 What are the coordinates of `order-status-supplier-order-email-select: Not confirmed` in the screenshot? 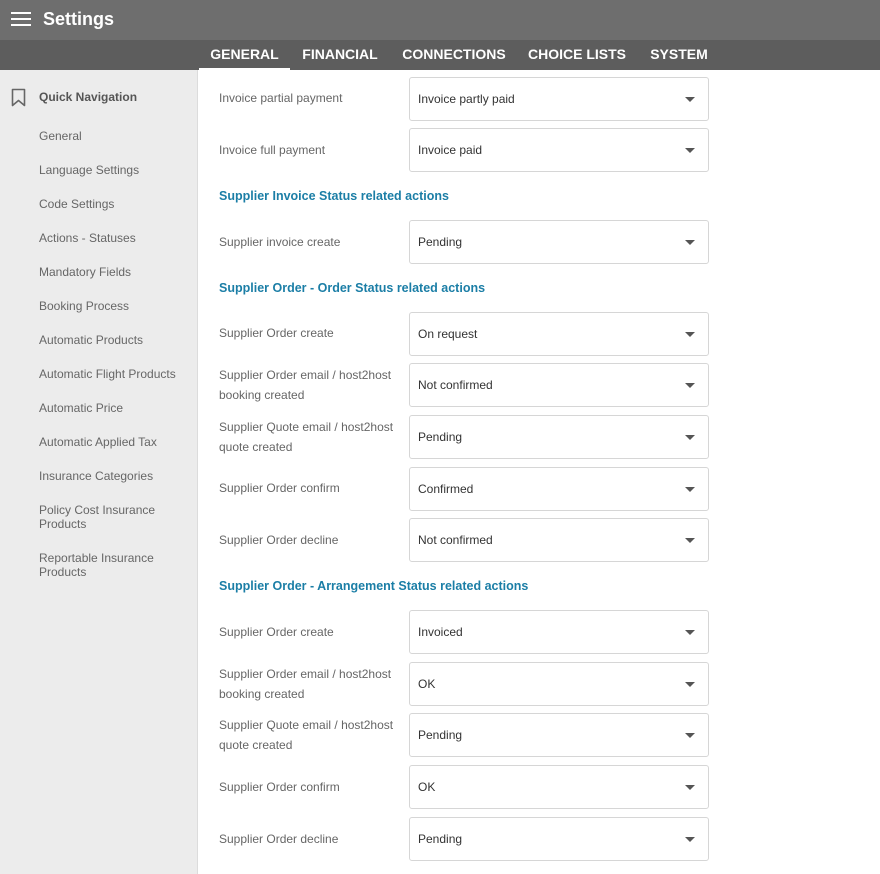 It's located at (559, 385).